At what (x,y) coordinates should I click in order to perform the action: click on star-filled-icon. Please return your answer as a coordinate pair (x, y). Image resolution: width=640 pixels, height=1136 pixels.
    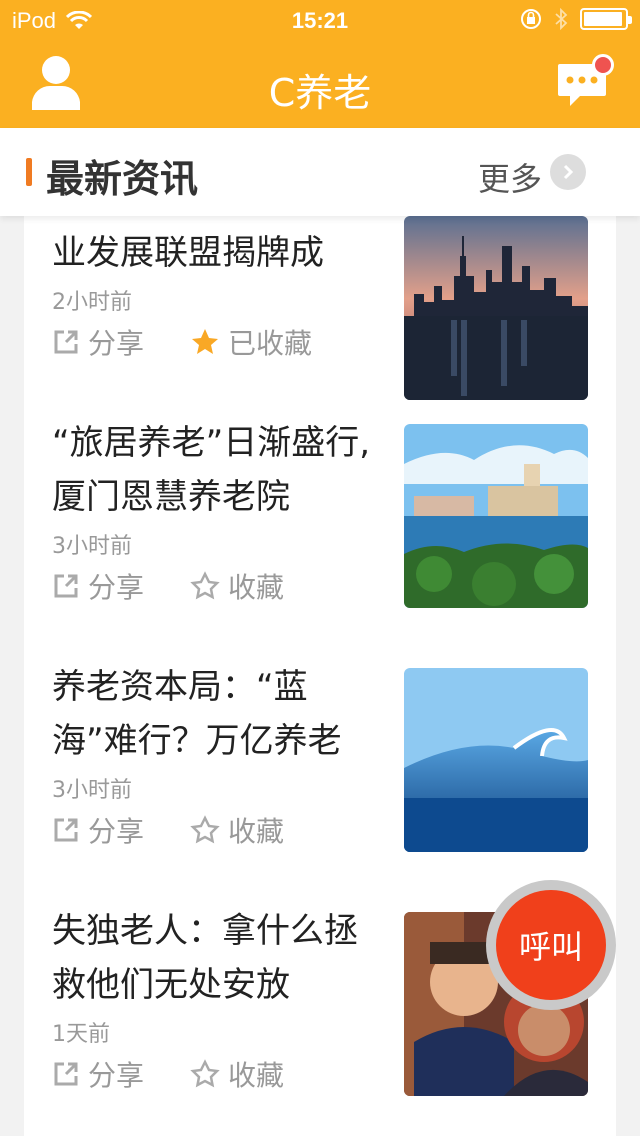
    Looking at the image, I should click on (205, 341).